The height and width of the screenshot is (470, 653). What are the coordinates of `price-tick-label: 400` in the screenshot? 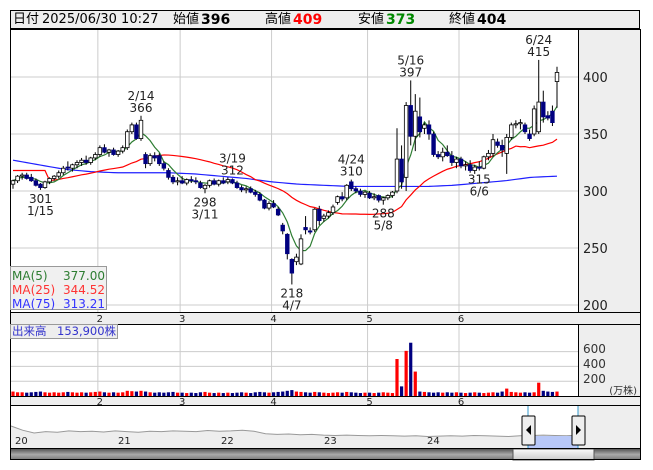 It's located at (595, 78).